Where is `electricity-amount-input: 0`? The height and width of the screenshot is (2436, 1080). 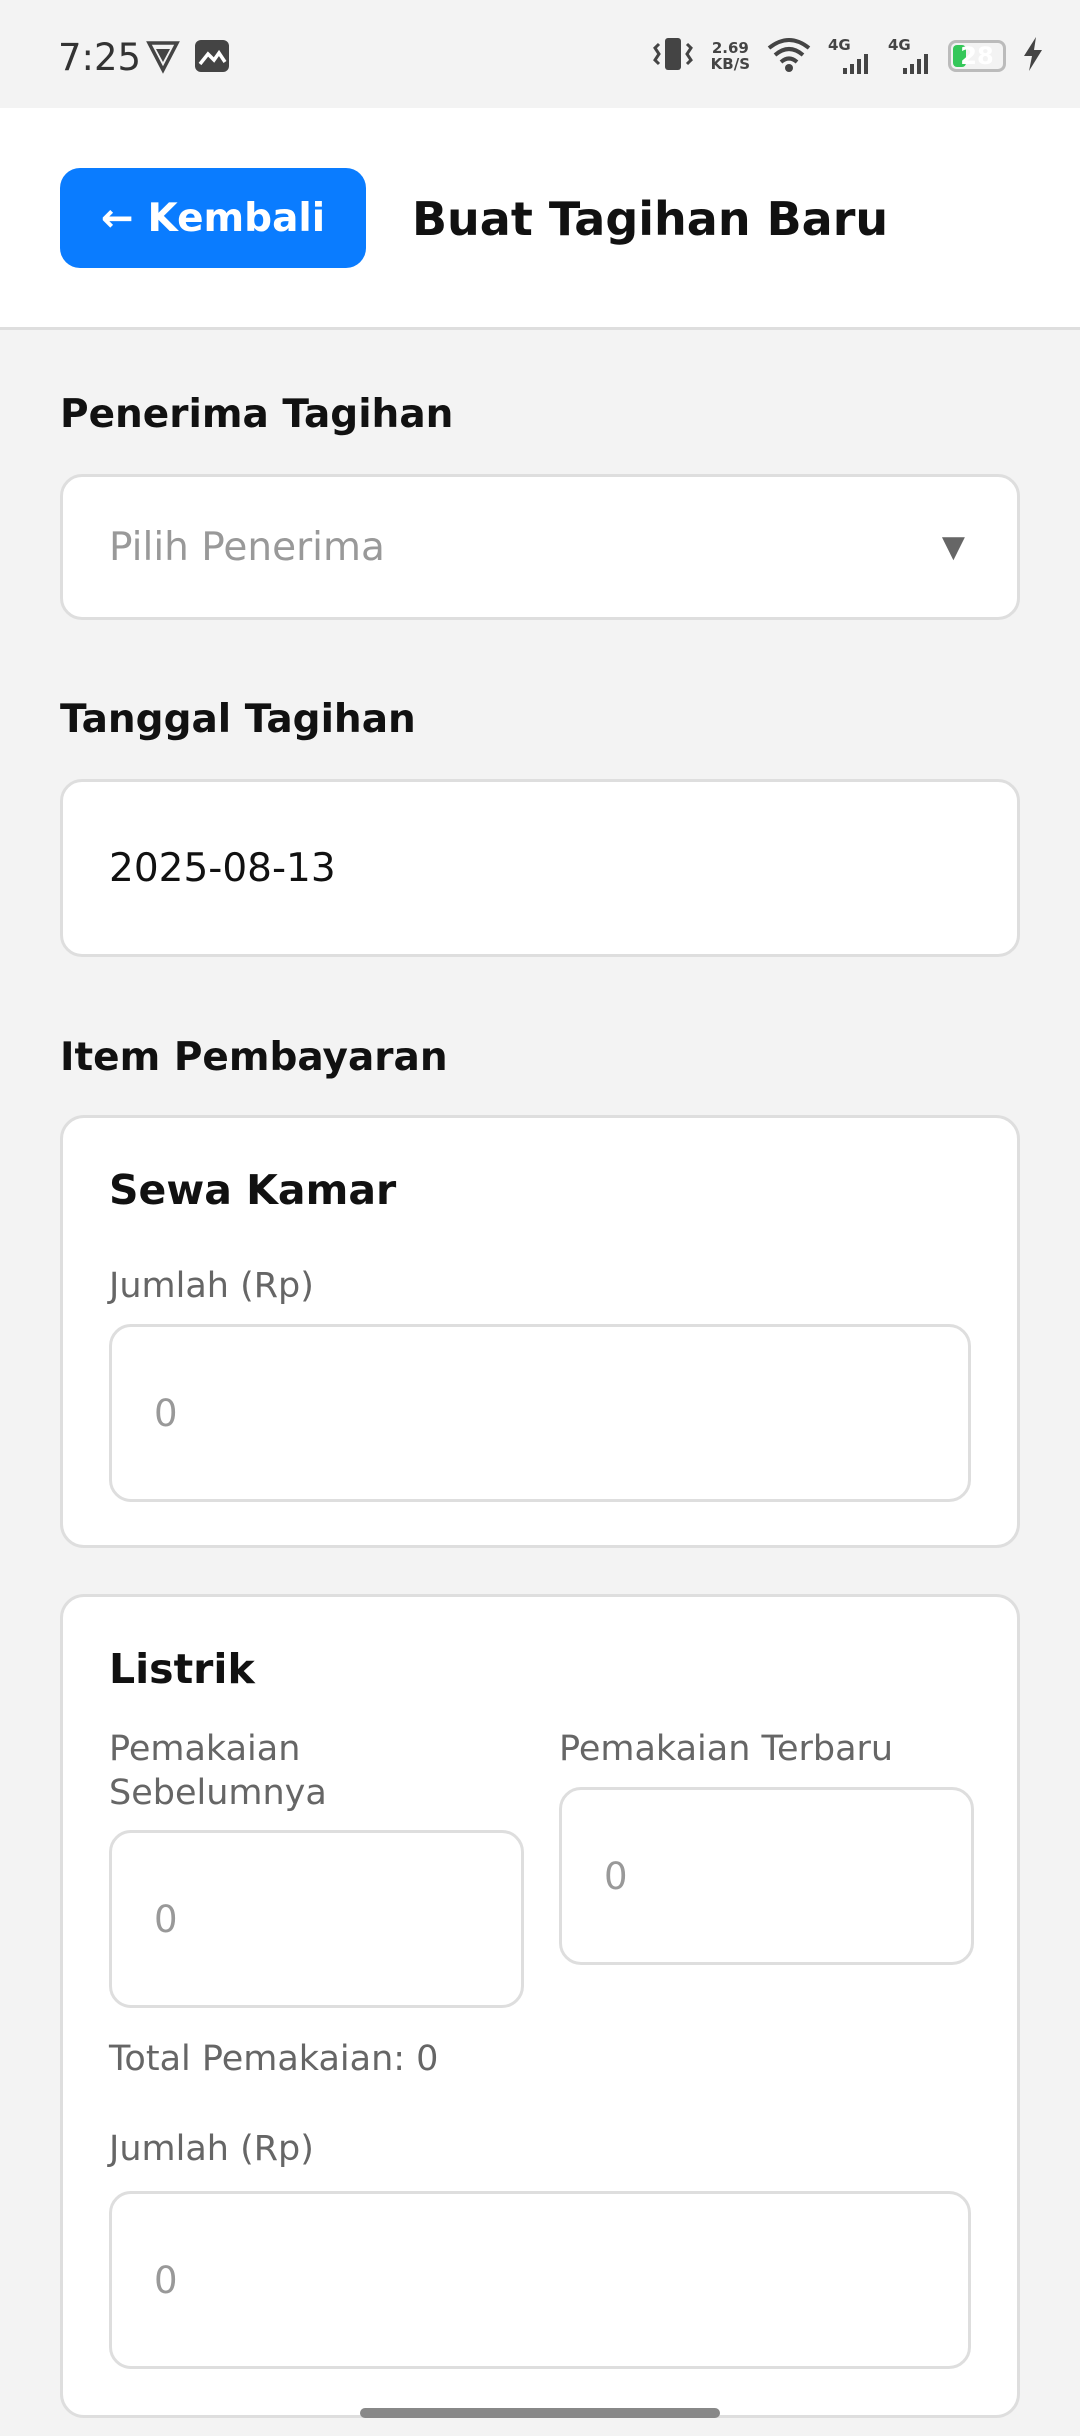 electricity-amount-input: 0 is located at coordinates (540, 2280).